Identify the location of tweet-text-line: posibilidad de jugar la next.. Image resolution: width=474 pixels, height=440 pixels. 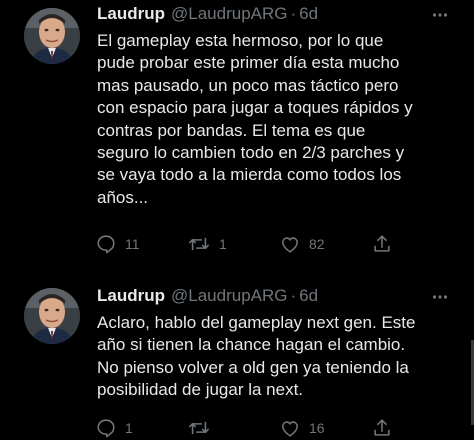
(200, 390).